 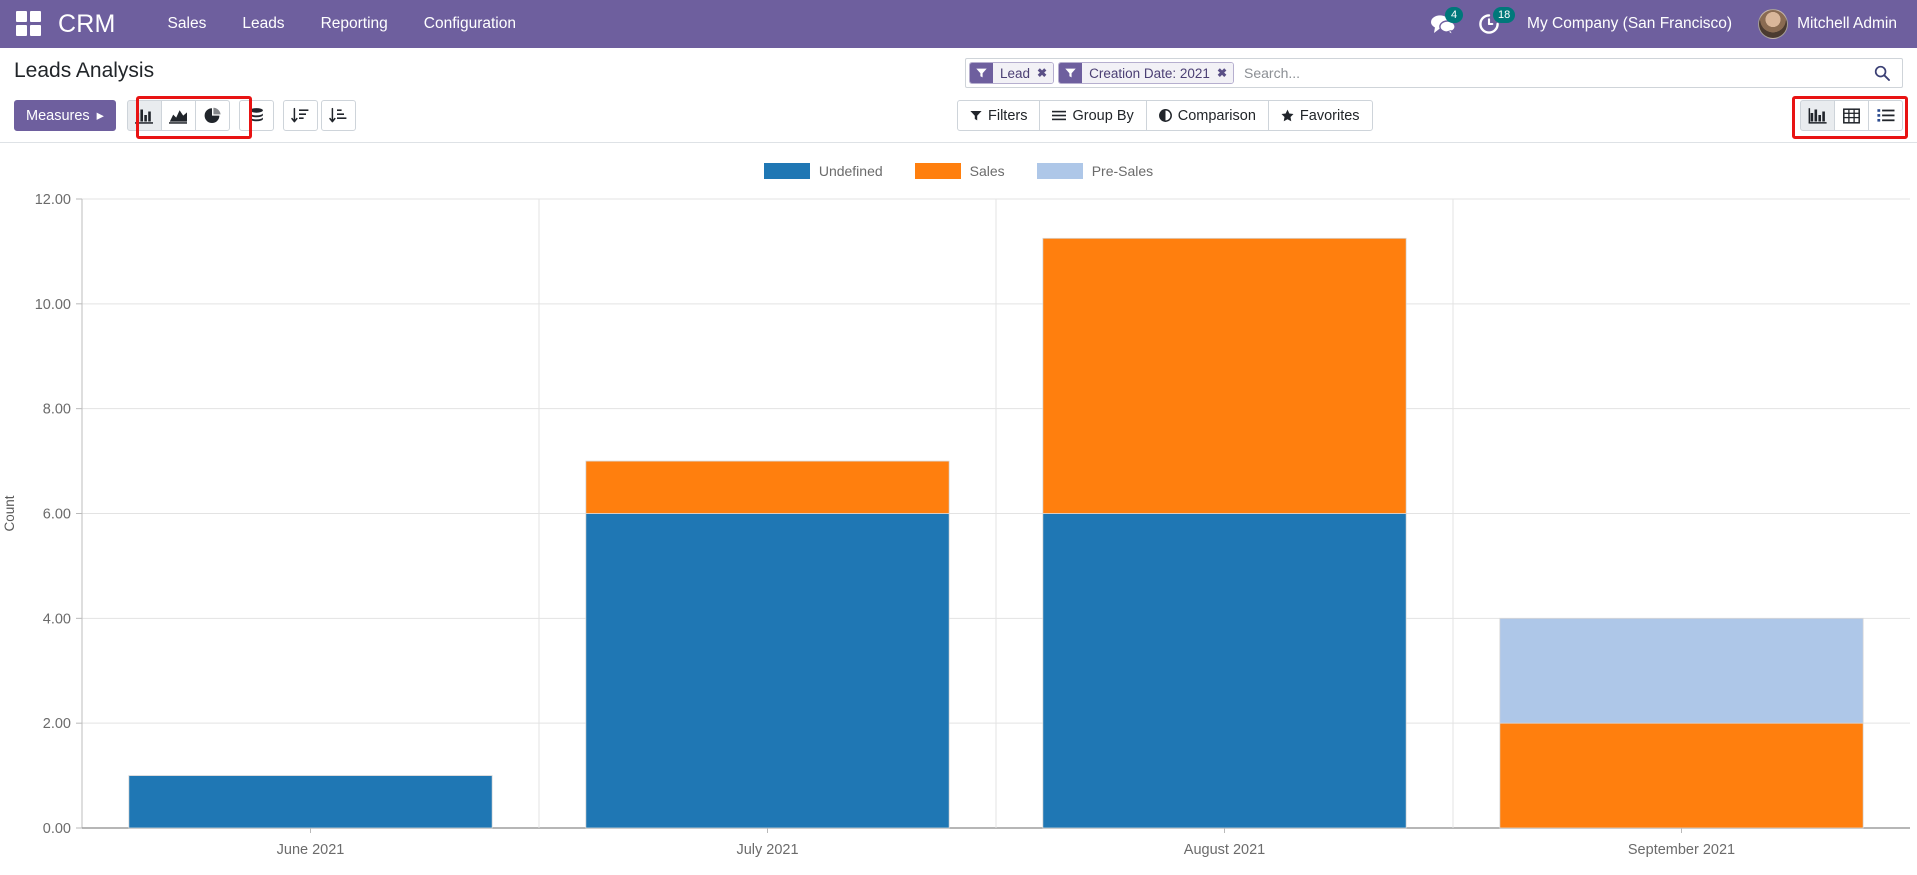 What do you see at coordinates (1122, 171) in the screenshot?
I see `legend-label: Pre-Sales` at bounding box center [1122, 171].